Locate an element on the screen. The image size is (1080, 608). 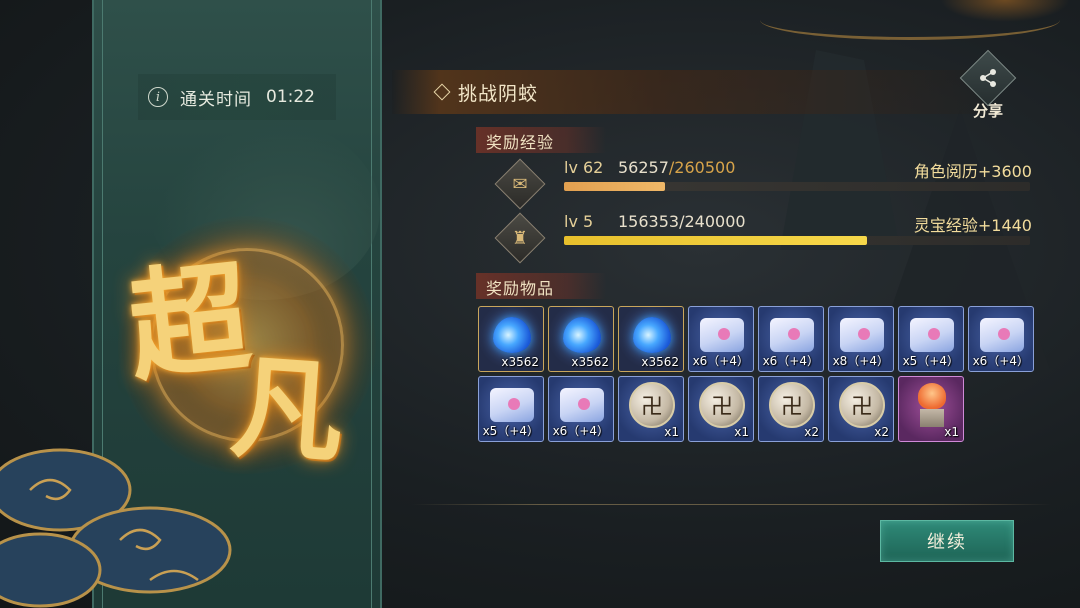
share-button: 分享 is located at coordinates (988, 85).